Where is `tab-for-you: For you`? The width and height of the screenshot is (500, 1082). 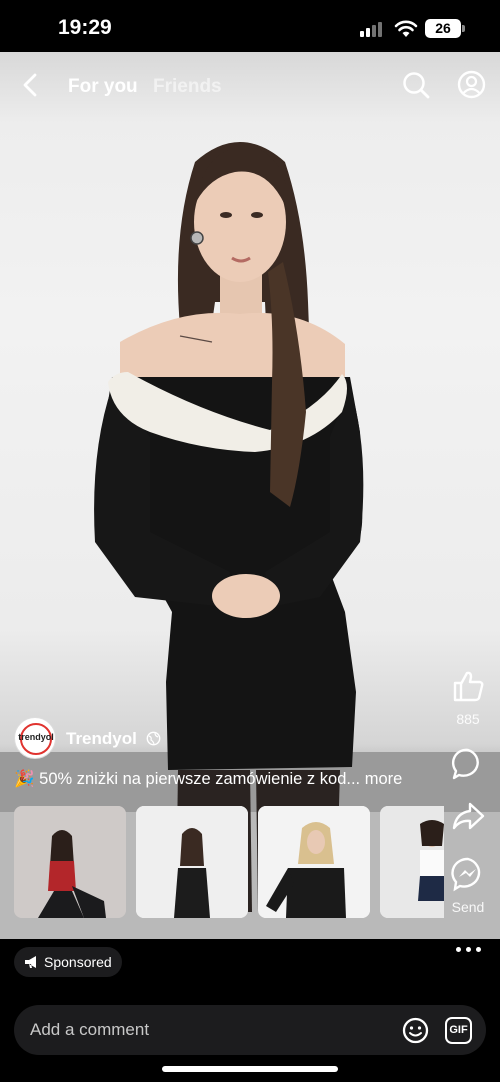
tab-for-you: For you is located at coordinates (103, 87).